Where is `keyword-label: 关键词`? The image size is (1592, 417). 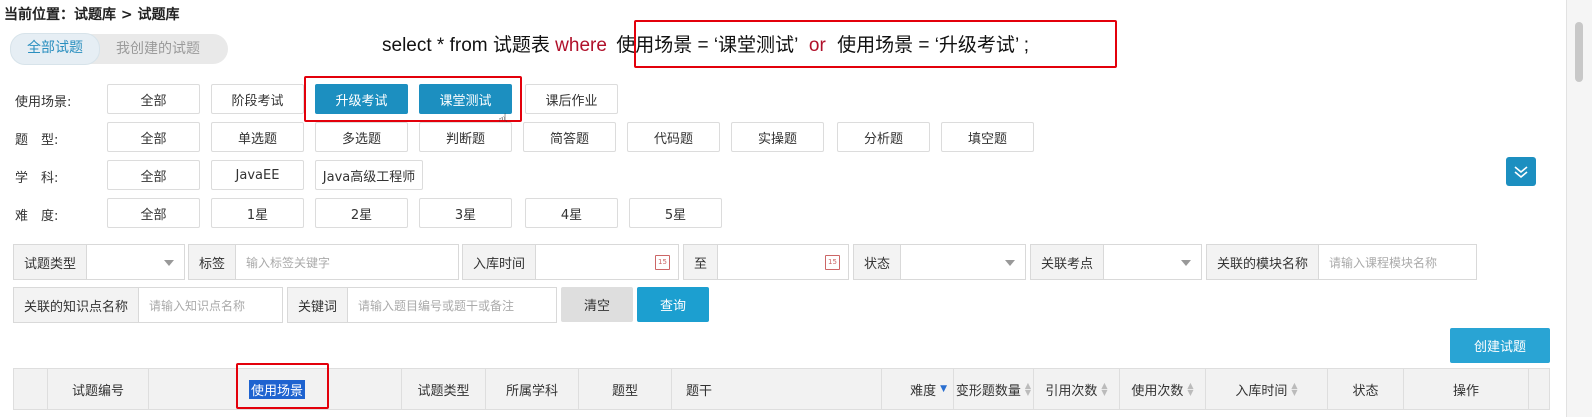
keyword-label: 关键词 is located at coordinates (318, 305).